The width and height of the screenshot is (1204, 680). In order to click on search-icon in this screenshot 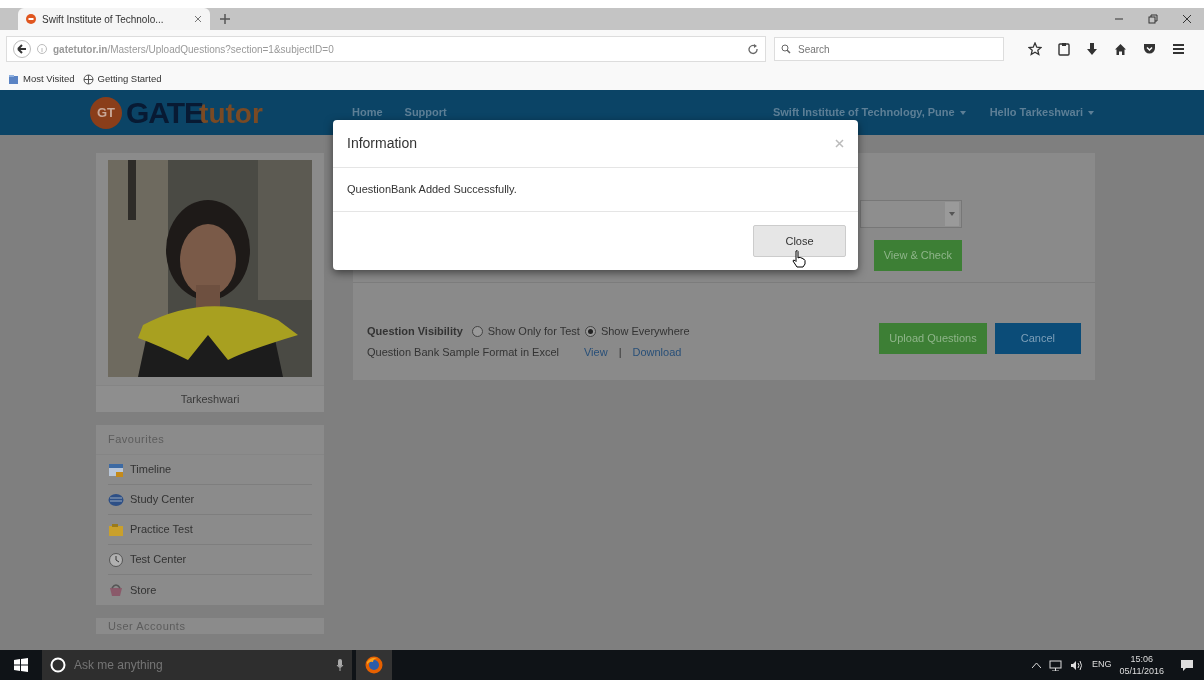, I will do `click(786, 49)`.